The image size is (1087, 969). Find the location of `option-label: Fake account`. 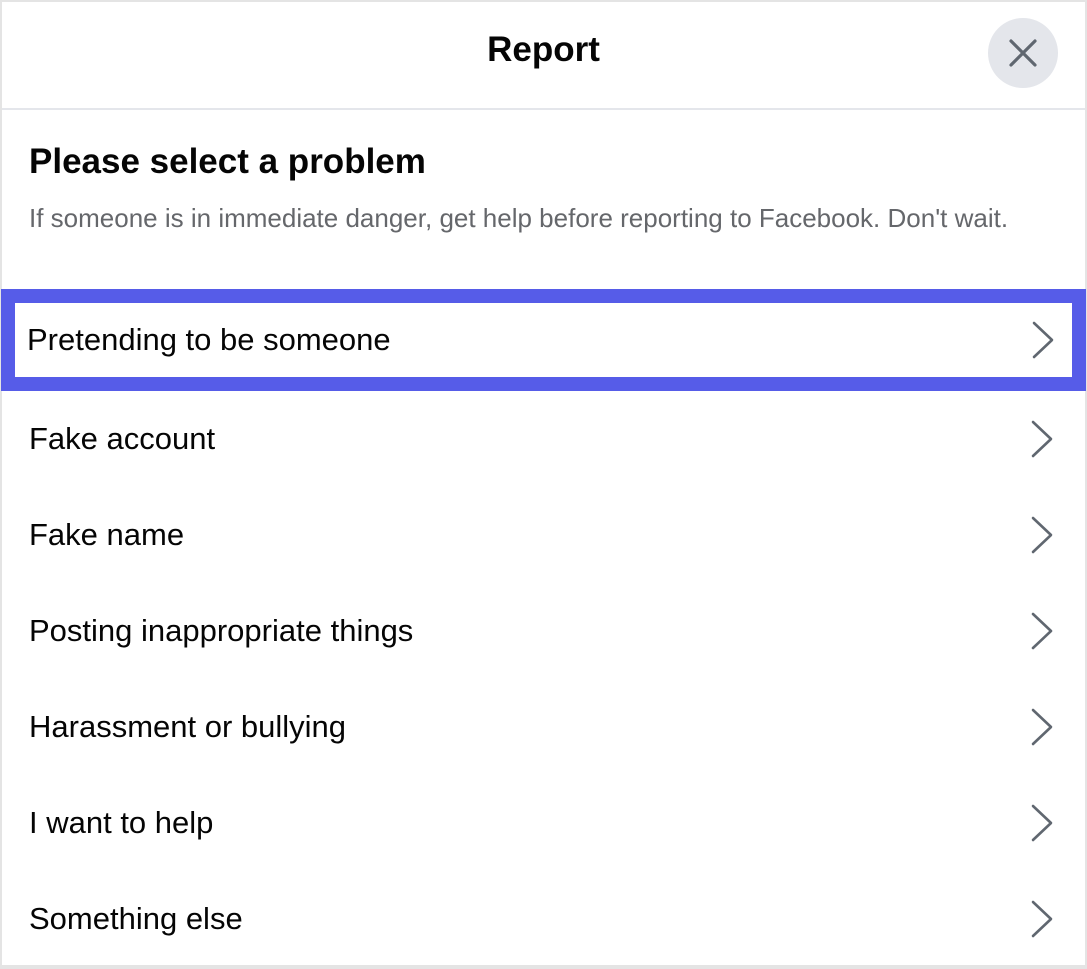

option-label: Fake account is located at coordinates (122, 438).